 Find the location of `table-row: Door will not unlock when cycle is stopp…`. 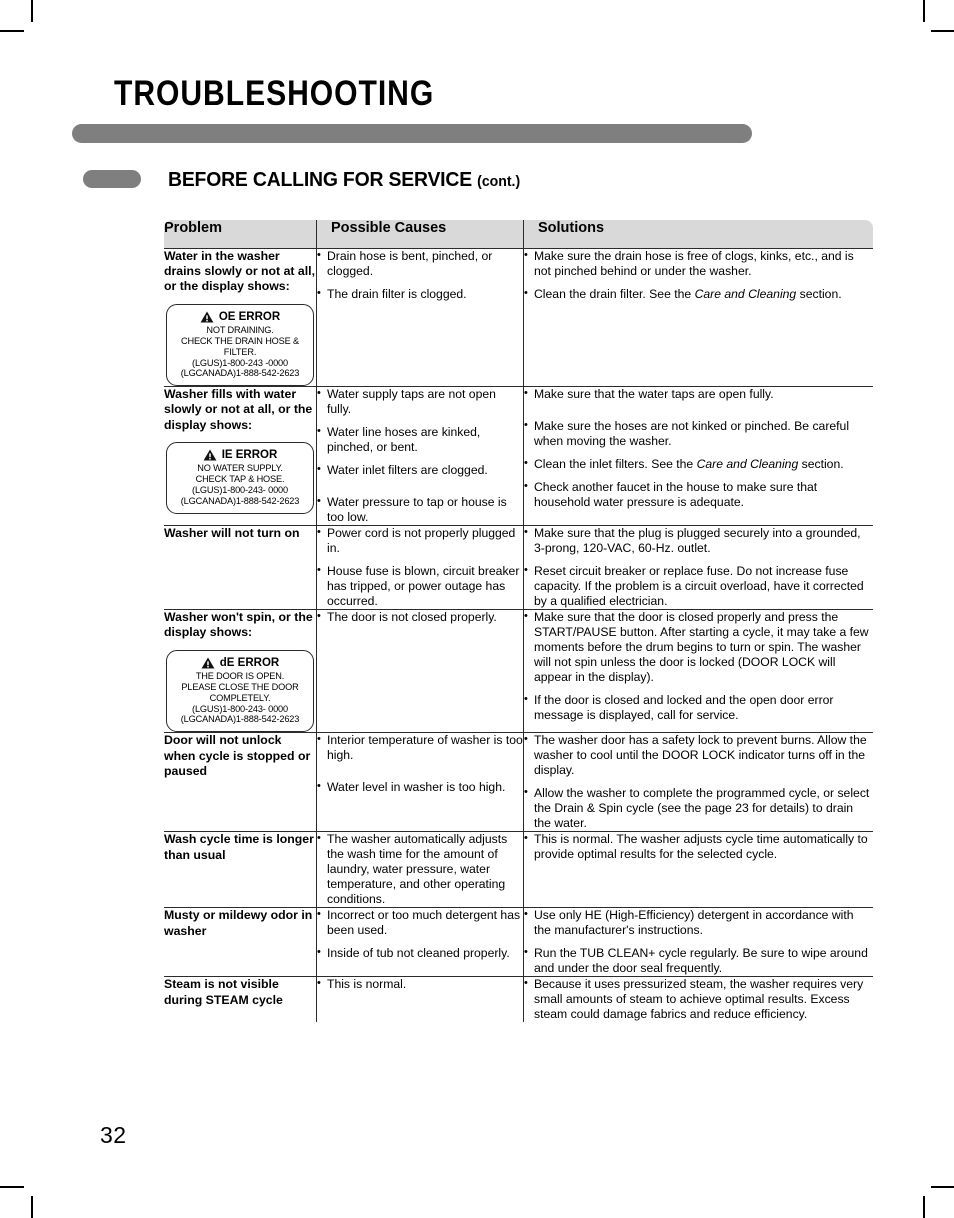

table-row: Door will not unlock when cycle is stopp… is located at coordinates (518, 782).